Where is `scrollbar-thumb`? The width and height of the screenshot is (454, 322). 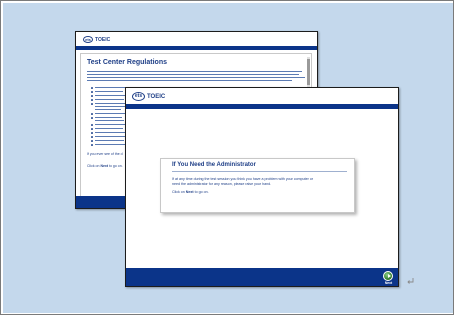 scrollbar-thumb is located at coordinates (308, 72).